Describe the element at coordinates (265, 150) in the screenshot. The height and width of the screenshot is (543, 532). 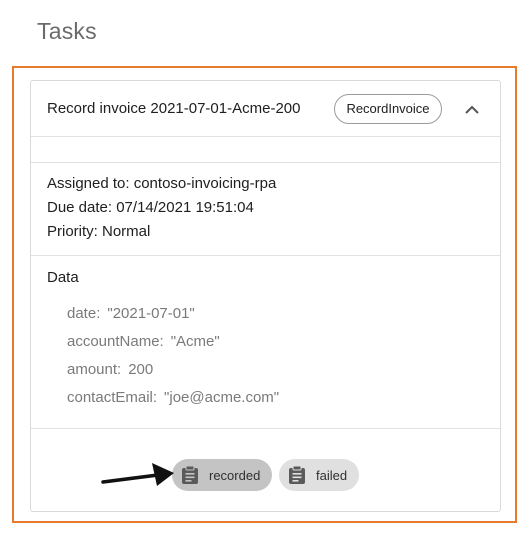
I see `empty-row` at that location.